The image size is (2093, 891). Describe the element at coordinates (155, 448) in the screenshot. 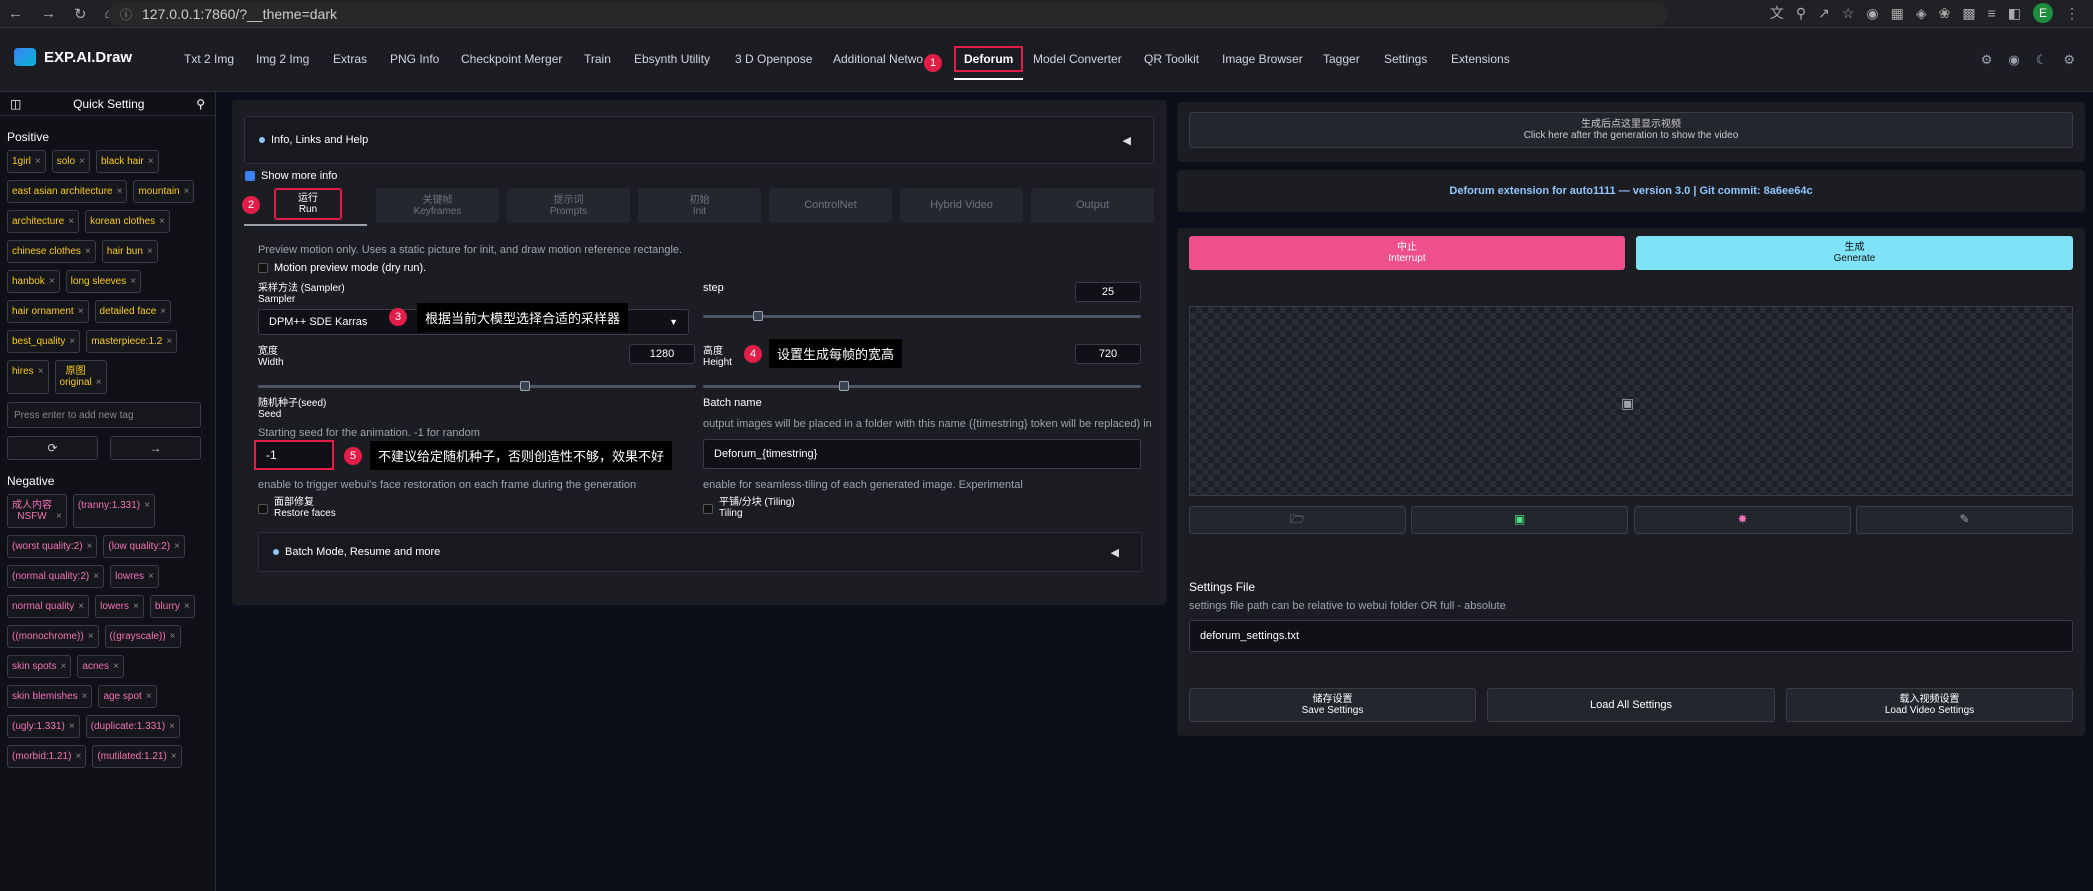

I see `arrow-right-button: →` at that location.